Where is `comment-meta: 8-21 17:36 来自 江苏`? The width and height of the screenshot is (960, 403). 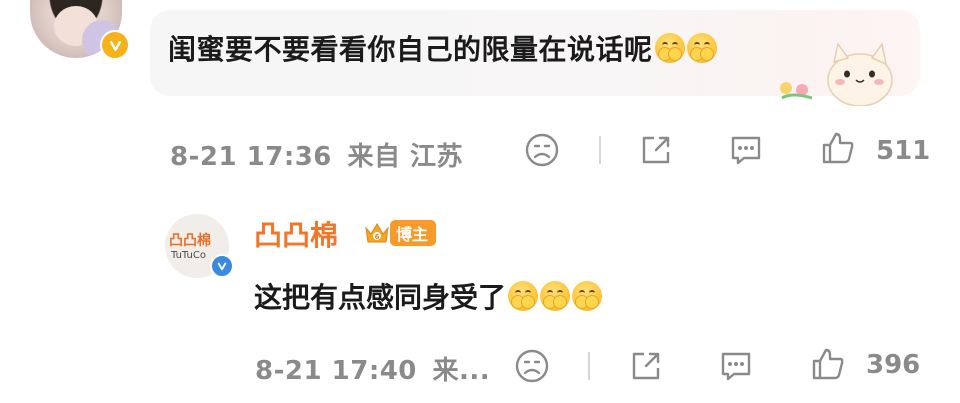
comment-meta: 8-21 17:36 来自 江苏 is located at coordinates (316, 154).